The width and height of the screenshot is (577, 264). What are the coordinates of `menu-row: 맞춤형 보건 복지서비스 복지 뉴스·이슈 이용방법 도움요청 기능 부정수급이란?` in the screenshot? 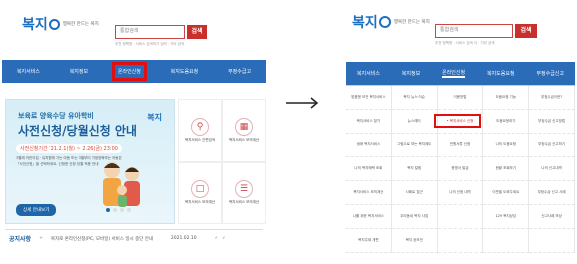 It's located at (460, 98).